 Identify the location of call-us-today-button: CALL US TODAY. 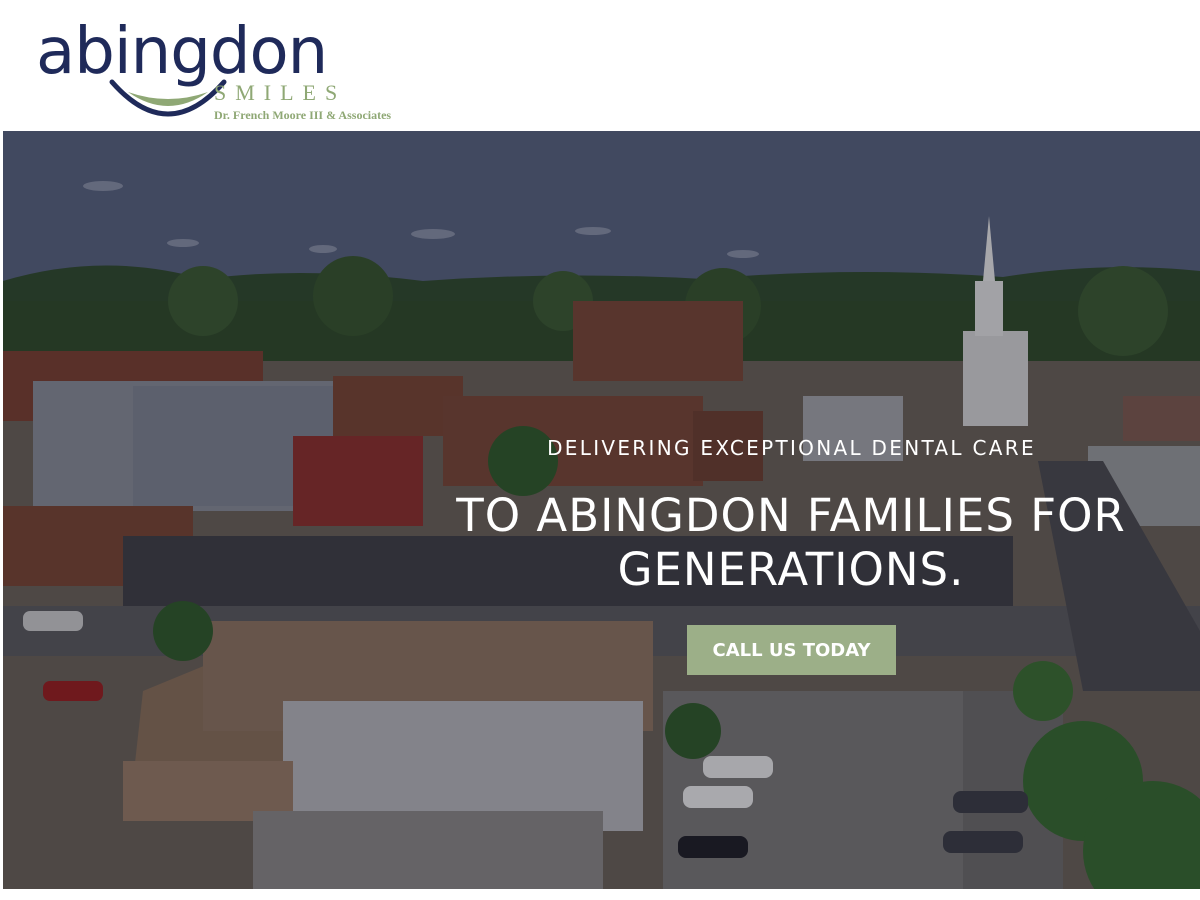
(791, 650).